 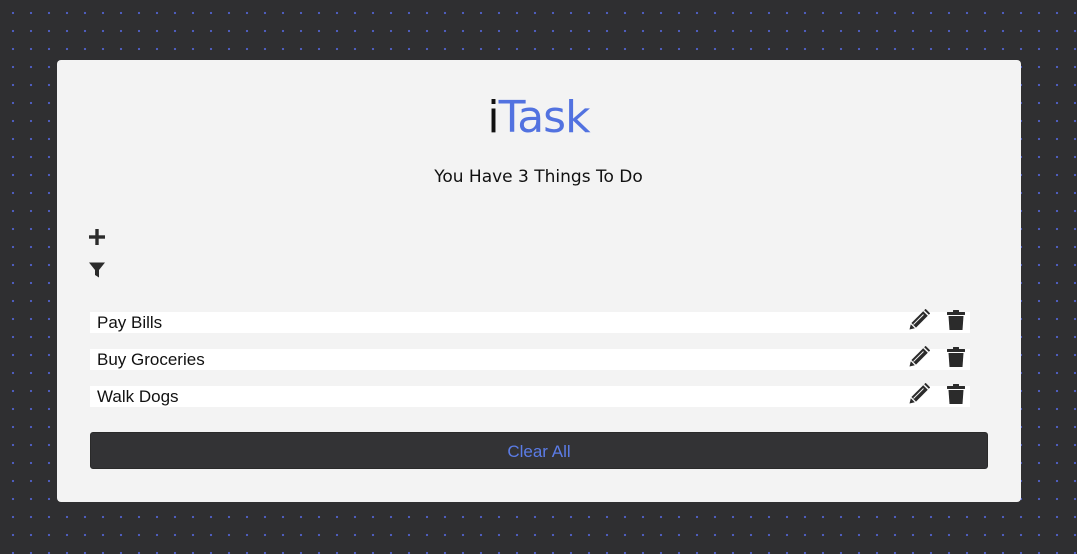 I want to click on plus-icon, so click(x=97, y=237).